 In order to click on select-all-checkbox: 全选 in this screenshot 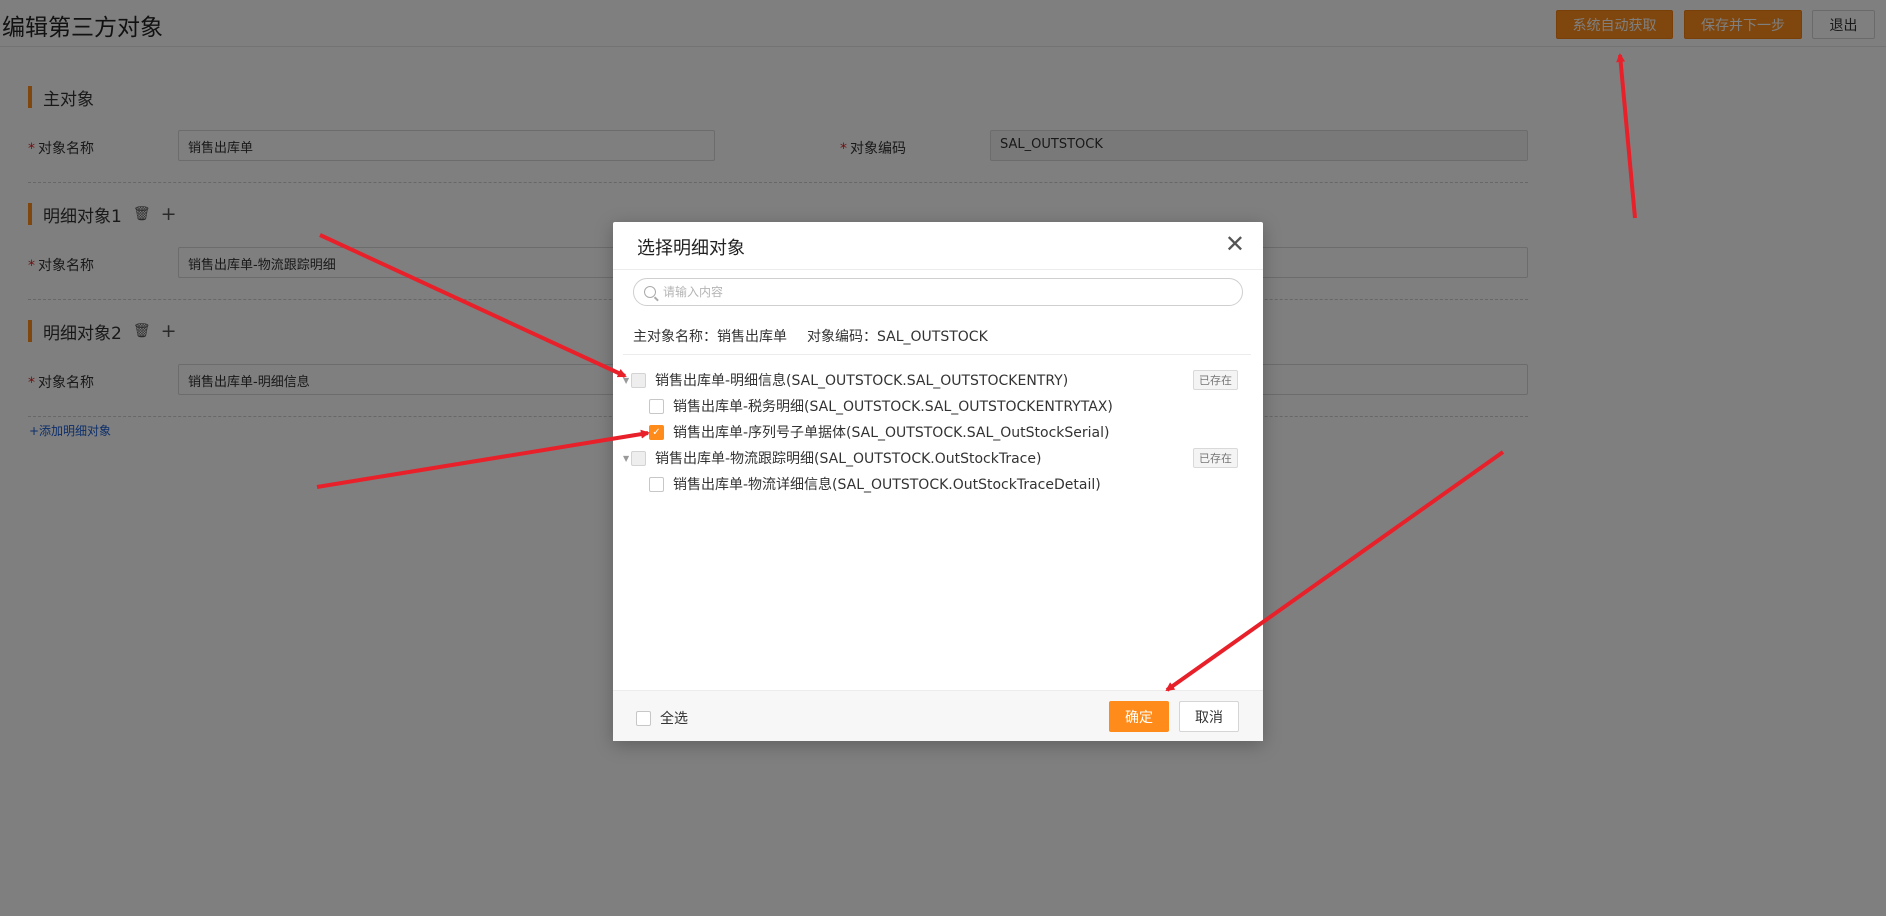, I will do `click(662, 718)`.